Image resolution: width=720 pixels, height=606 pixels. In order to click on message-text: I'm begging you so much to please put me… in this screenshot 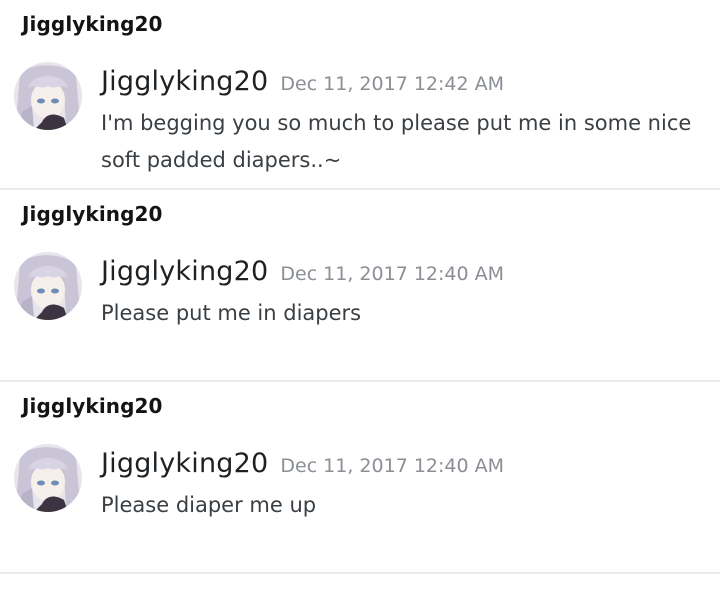, I will do `click(396, 141)`.